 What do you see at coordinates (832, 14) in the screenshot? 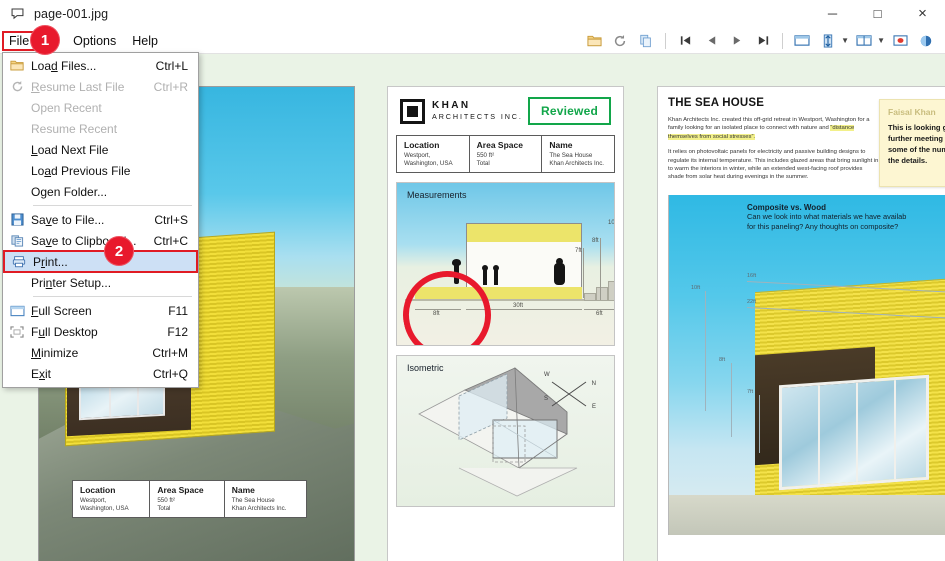
I see `minimize-button: ─` at bounding box center [832, 14].